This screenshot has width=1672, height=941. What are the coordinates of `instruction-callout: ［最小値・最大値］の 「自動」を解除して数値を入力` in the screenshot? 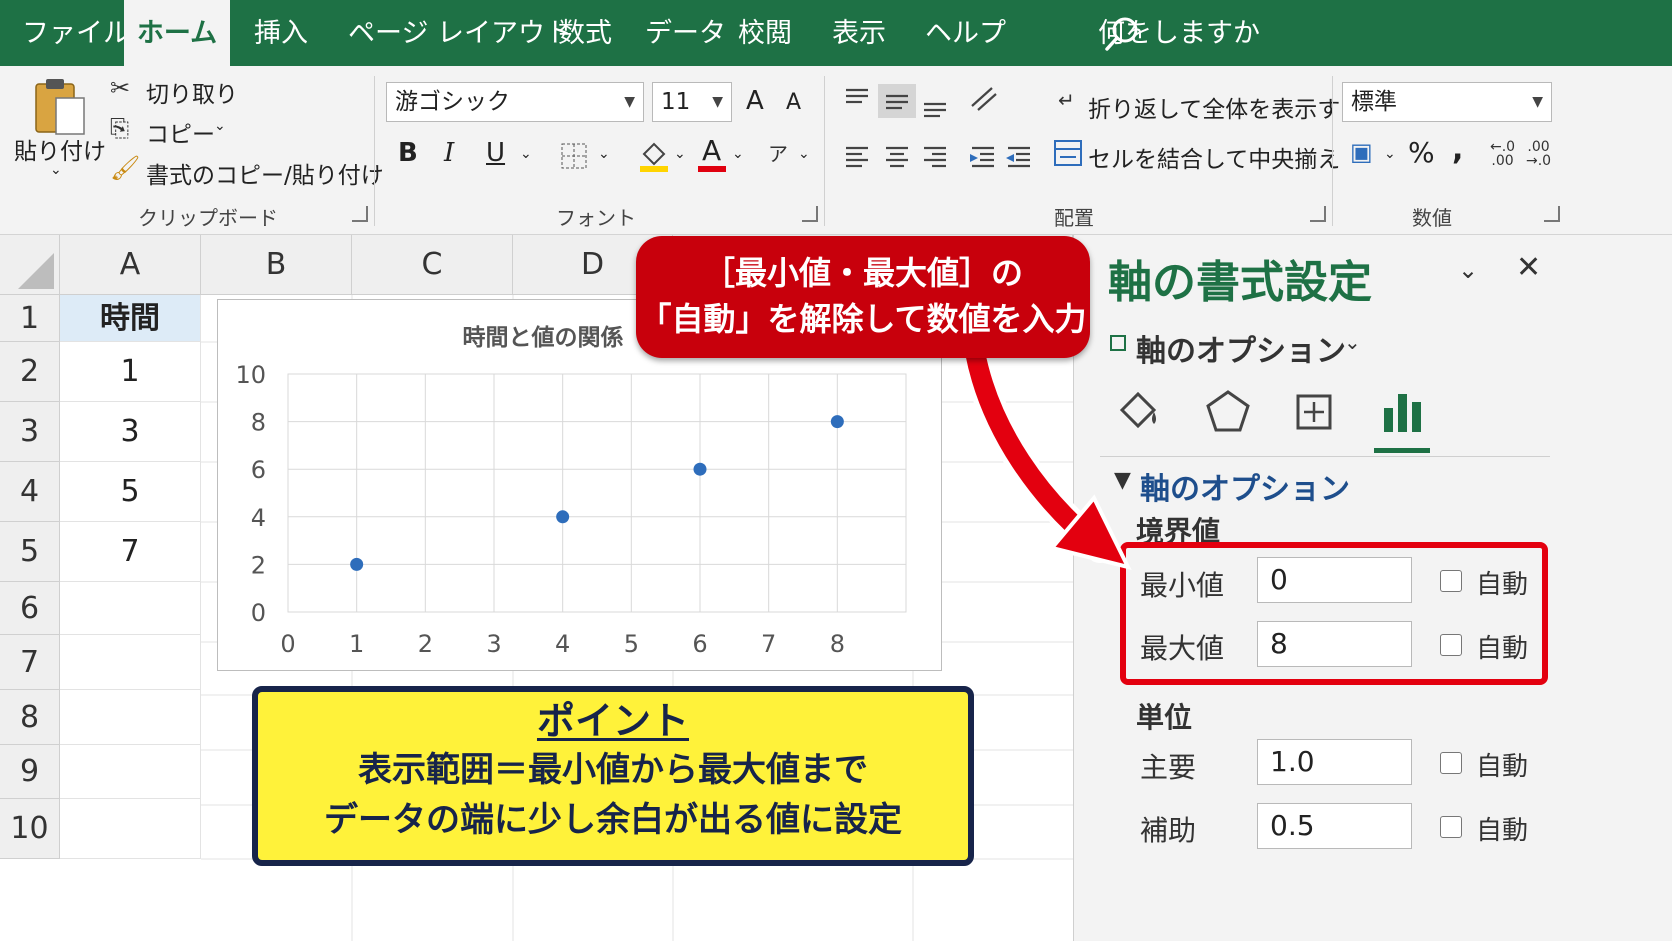 It's located at (863, 297).